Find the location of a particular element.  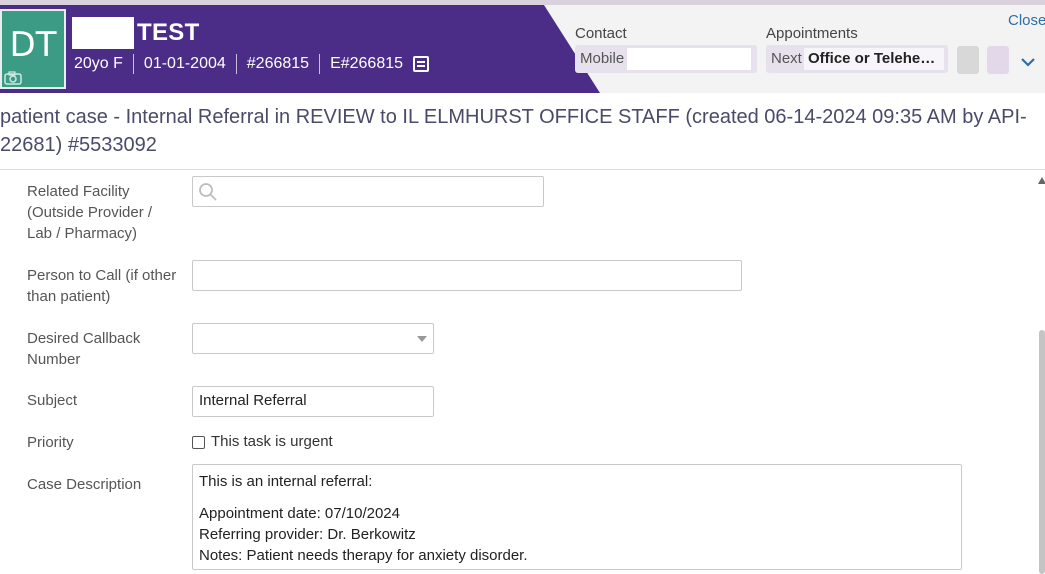

description-line: This is an internal referral: is located at coordinates (286, 481).